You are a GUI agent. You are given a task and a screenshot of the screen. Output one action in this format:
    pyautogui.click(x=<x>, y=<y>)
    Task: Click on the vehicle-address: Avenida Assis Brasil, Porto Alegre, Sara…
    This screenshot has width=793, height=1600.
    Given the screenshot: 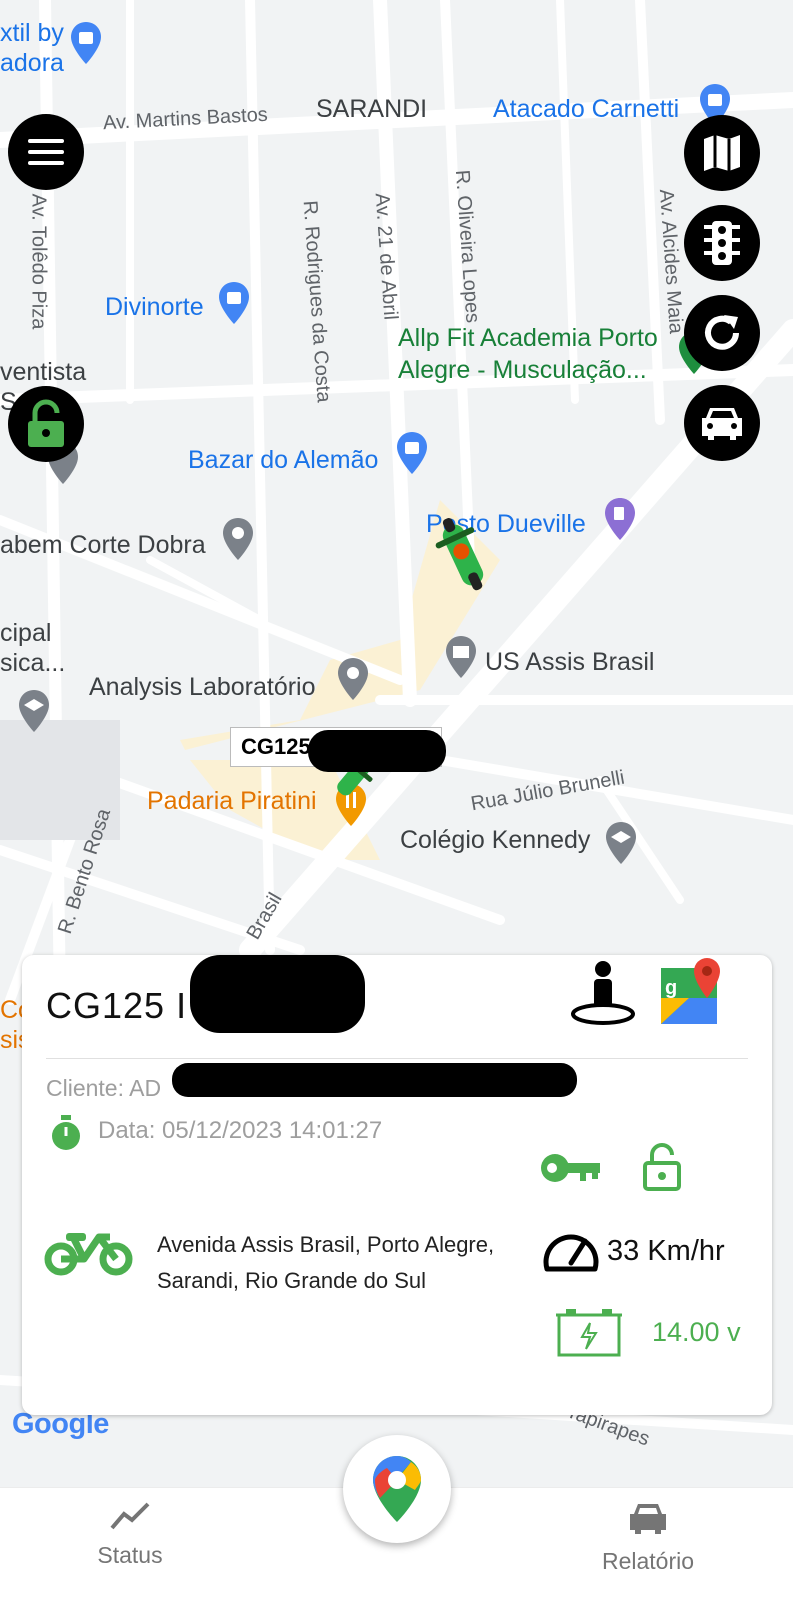 What is the action you would take?
    pyautogui.click(x=326, y=1262)
    